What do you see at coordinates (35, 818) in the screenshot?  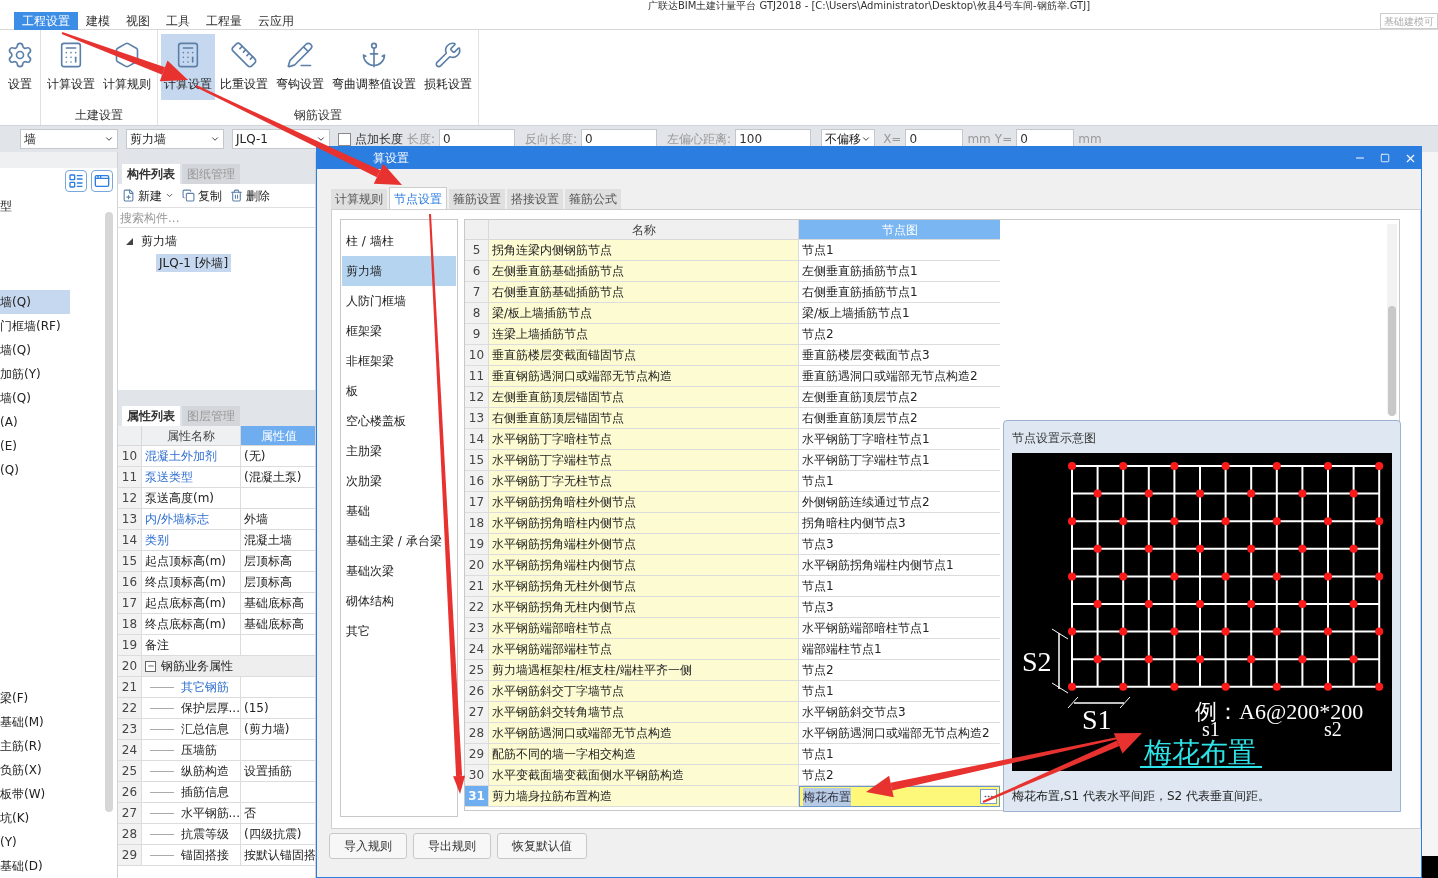 I see `nav-item: 坑(K)` at bounding box center [35, 818].